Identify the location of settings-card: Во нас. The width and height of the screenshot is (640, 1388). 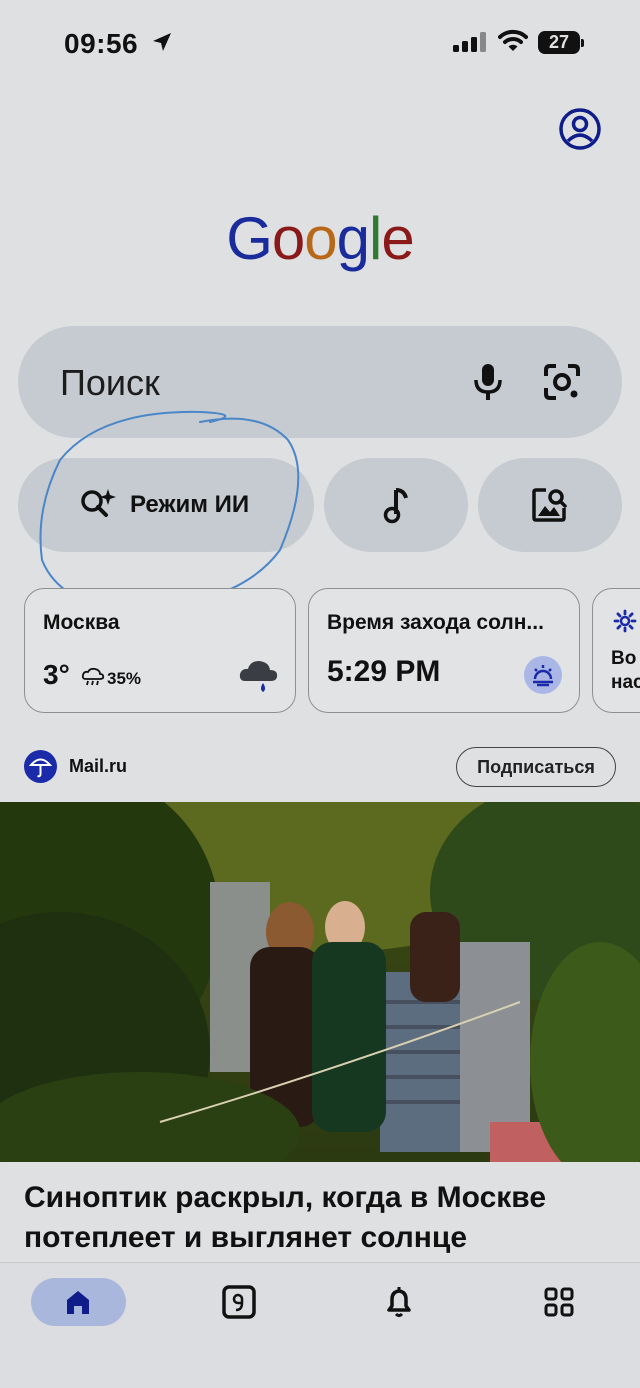
(616, 650).